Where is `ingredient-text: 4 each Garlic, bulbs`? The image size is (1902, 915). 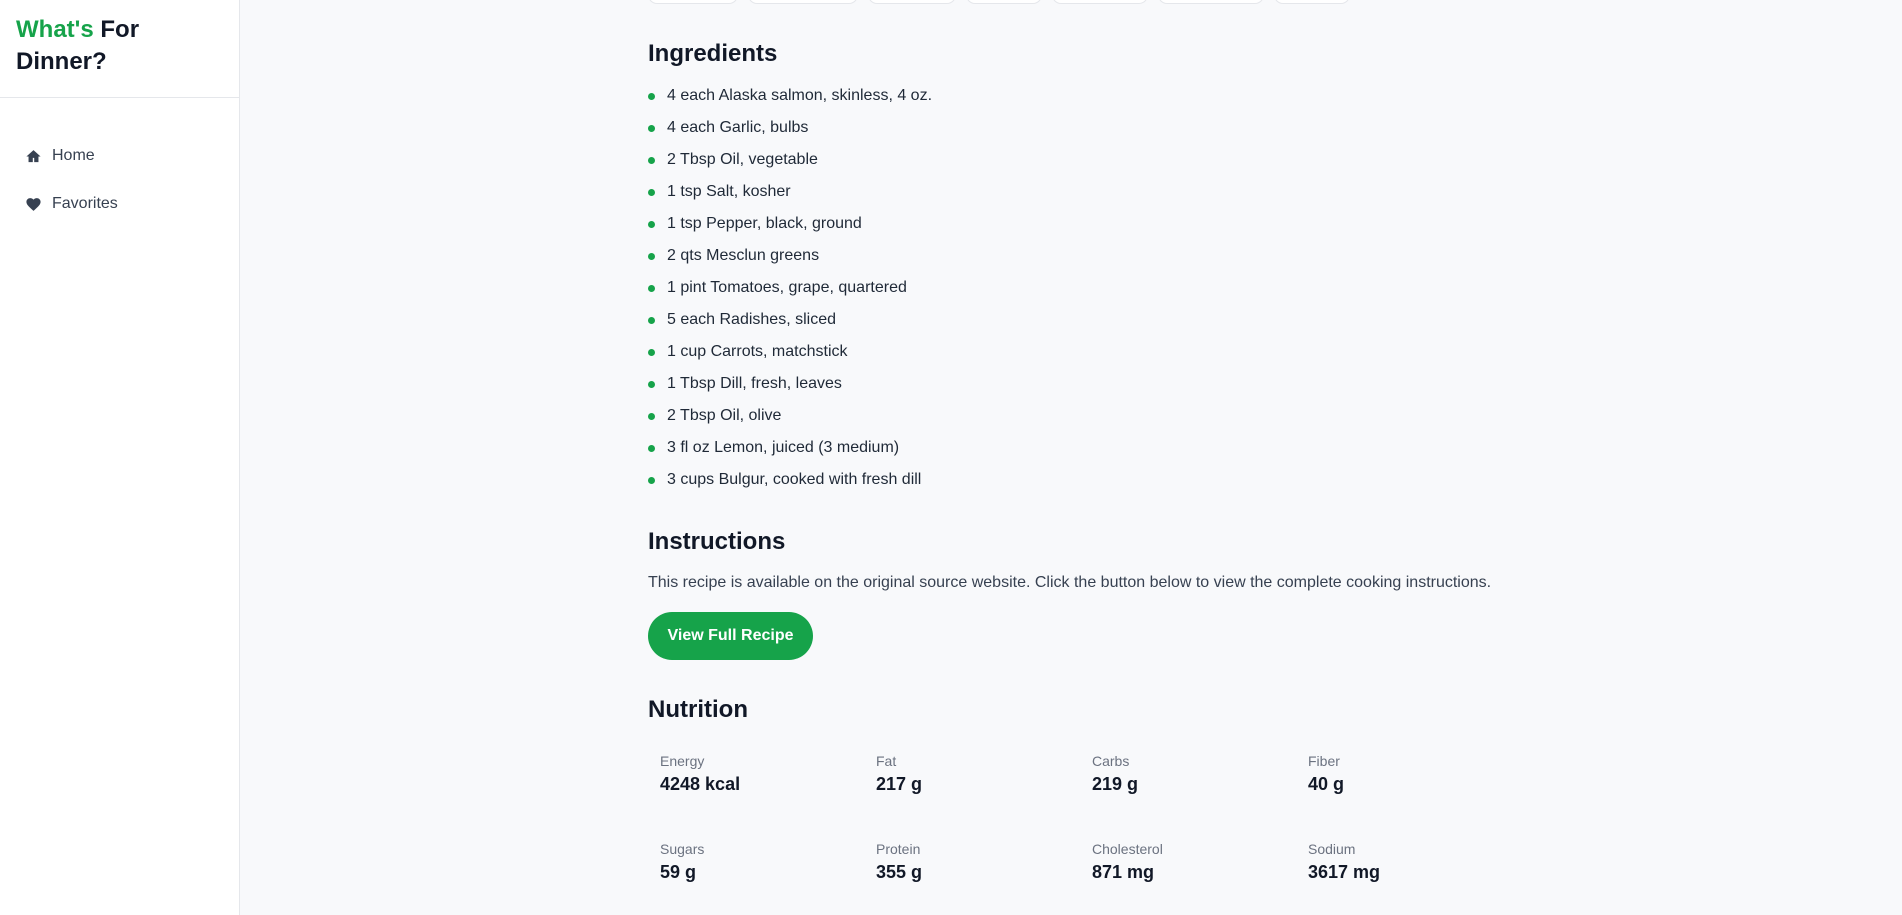 ingredient-text: 4 each Garlic, bulbs is located at coordinates (738, 127).